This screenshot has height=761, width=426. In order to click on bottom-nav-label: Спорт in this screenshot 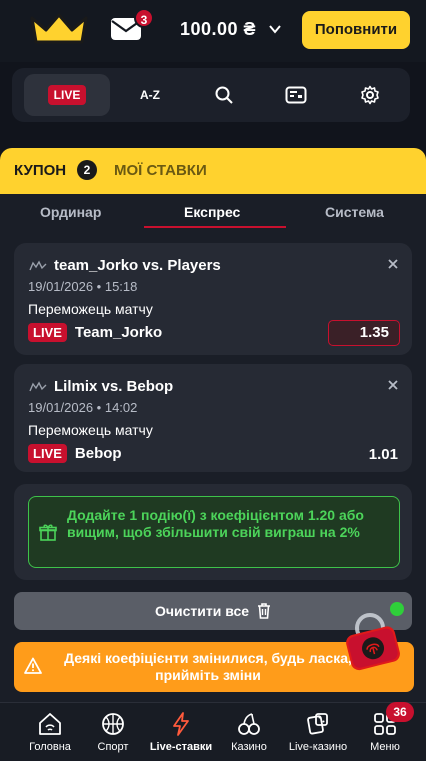, I will do `click(113, 747)`.